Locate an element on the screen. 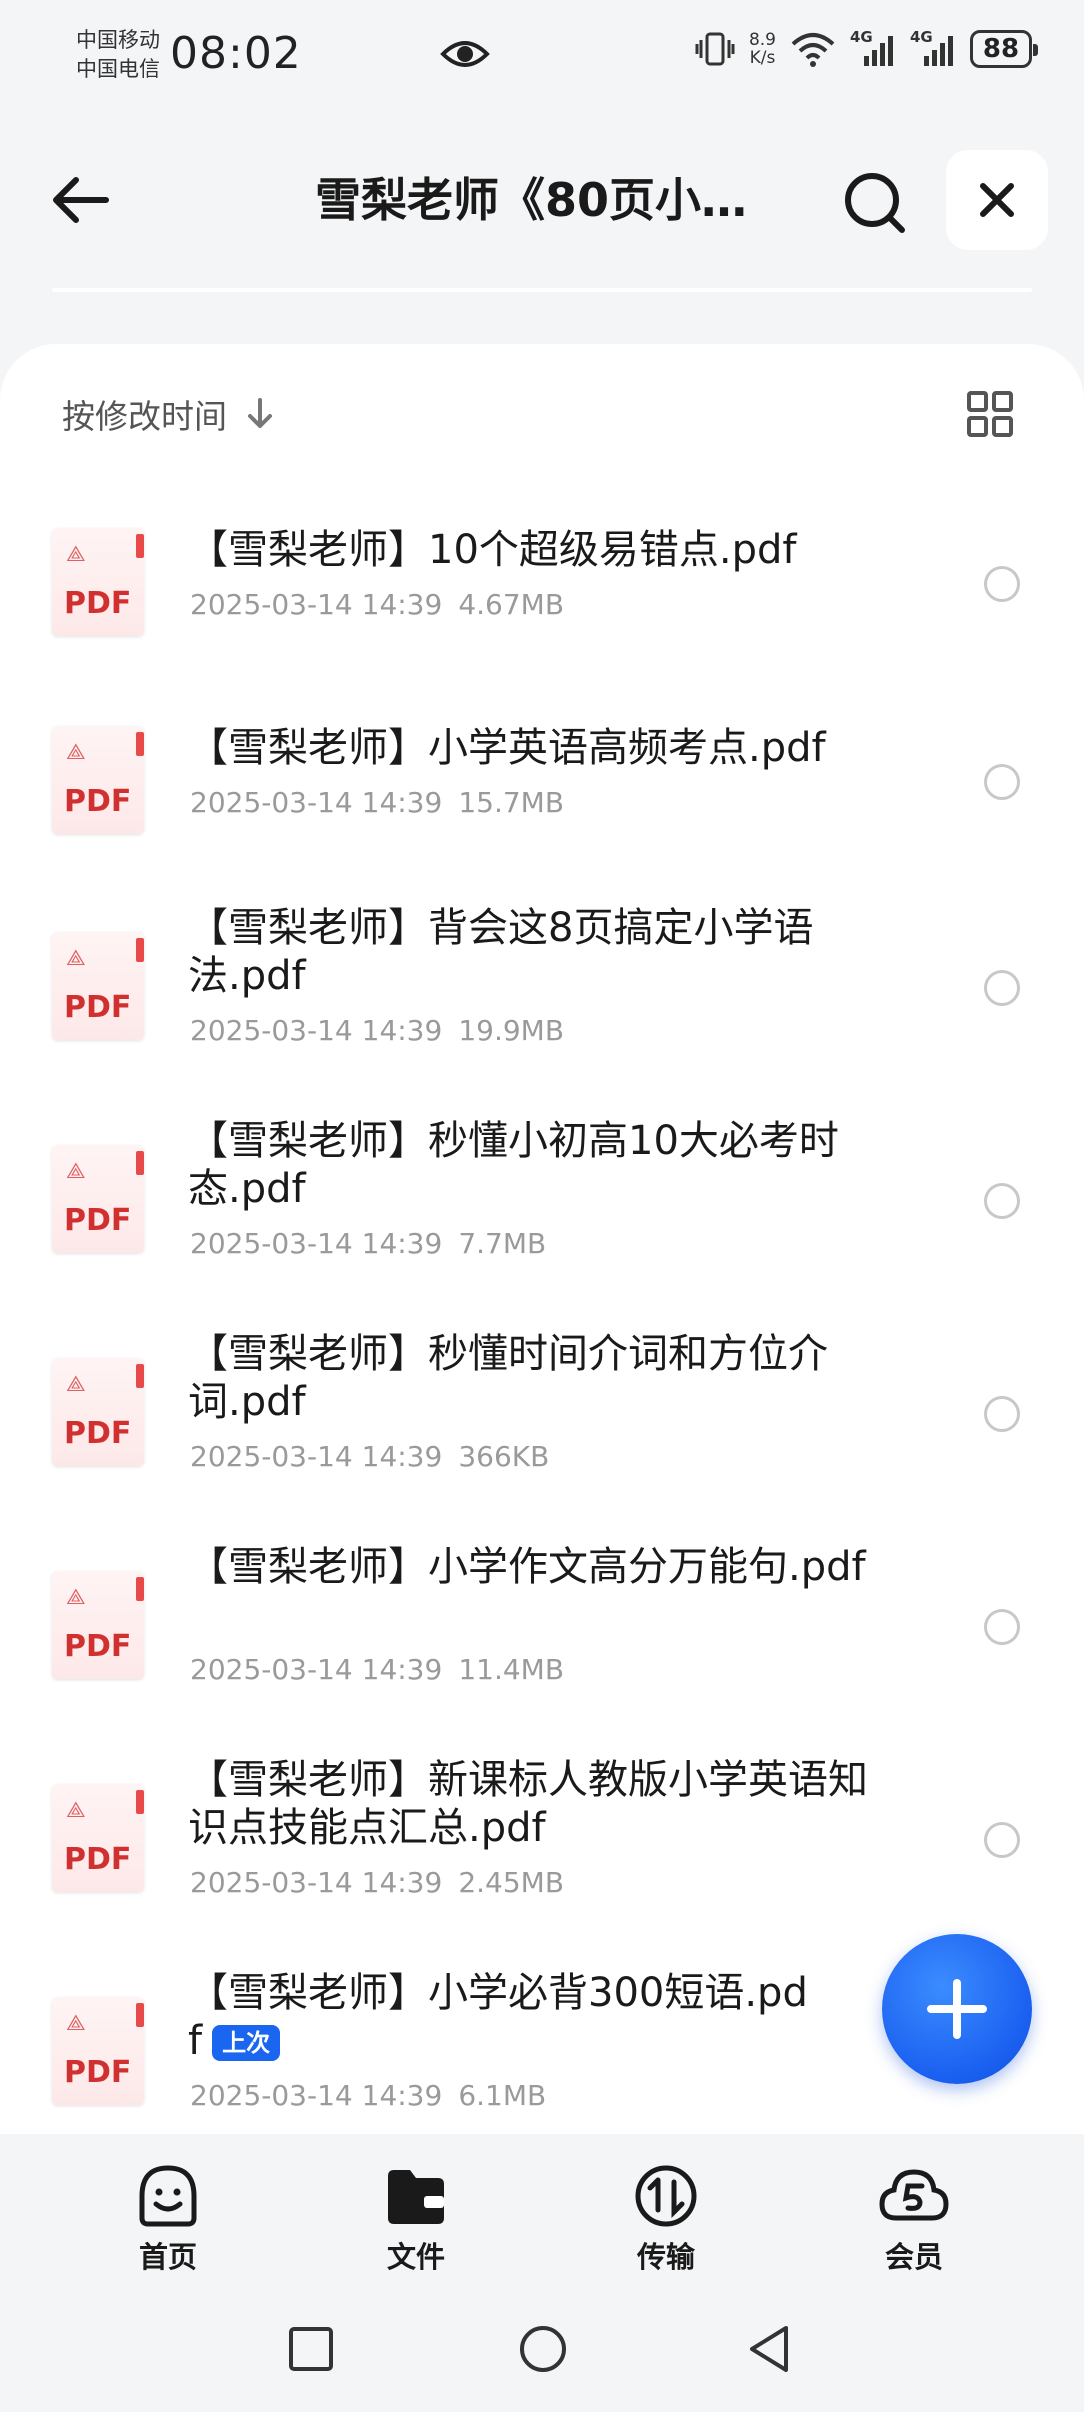 Image resolution: width=1084 pixels, height=2412 pixels. nav-files-label: 文件 is located at coordinates (415, 2257).